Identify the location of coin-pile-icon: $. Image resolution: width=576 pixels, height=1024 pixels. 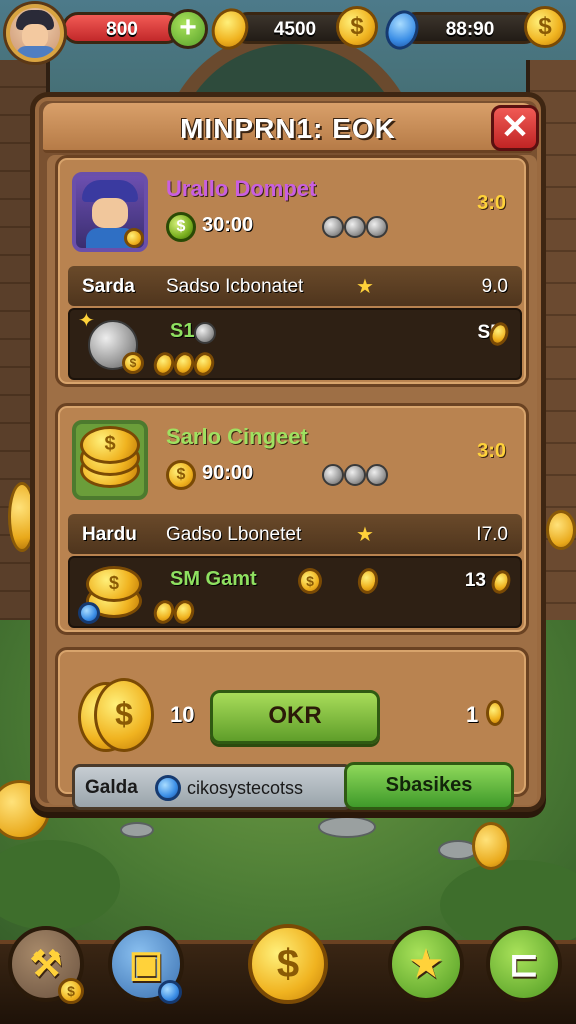
(123, 719).